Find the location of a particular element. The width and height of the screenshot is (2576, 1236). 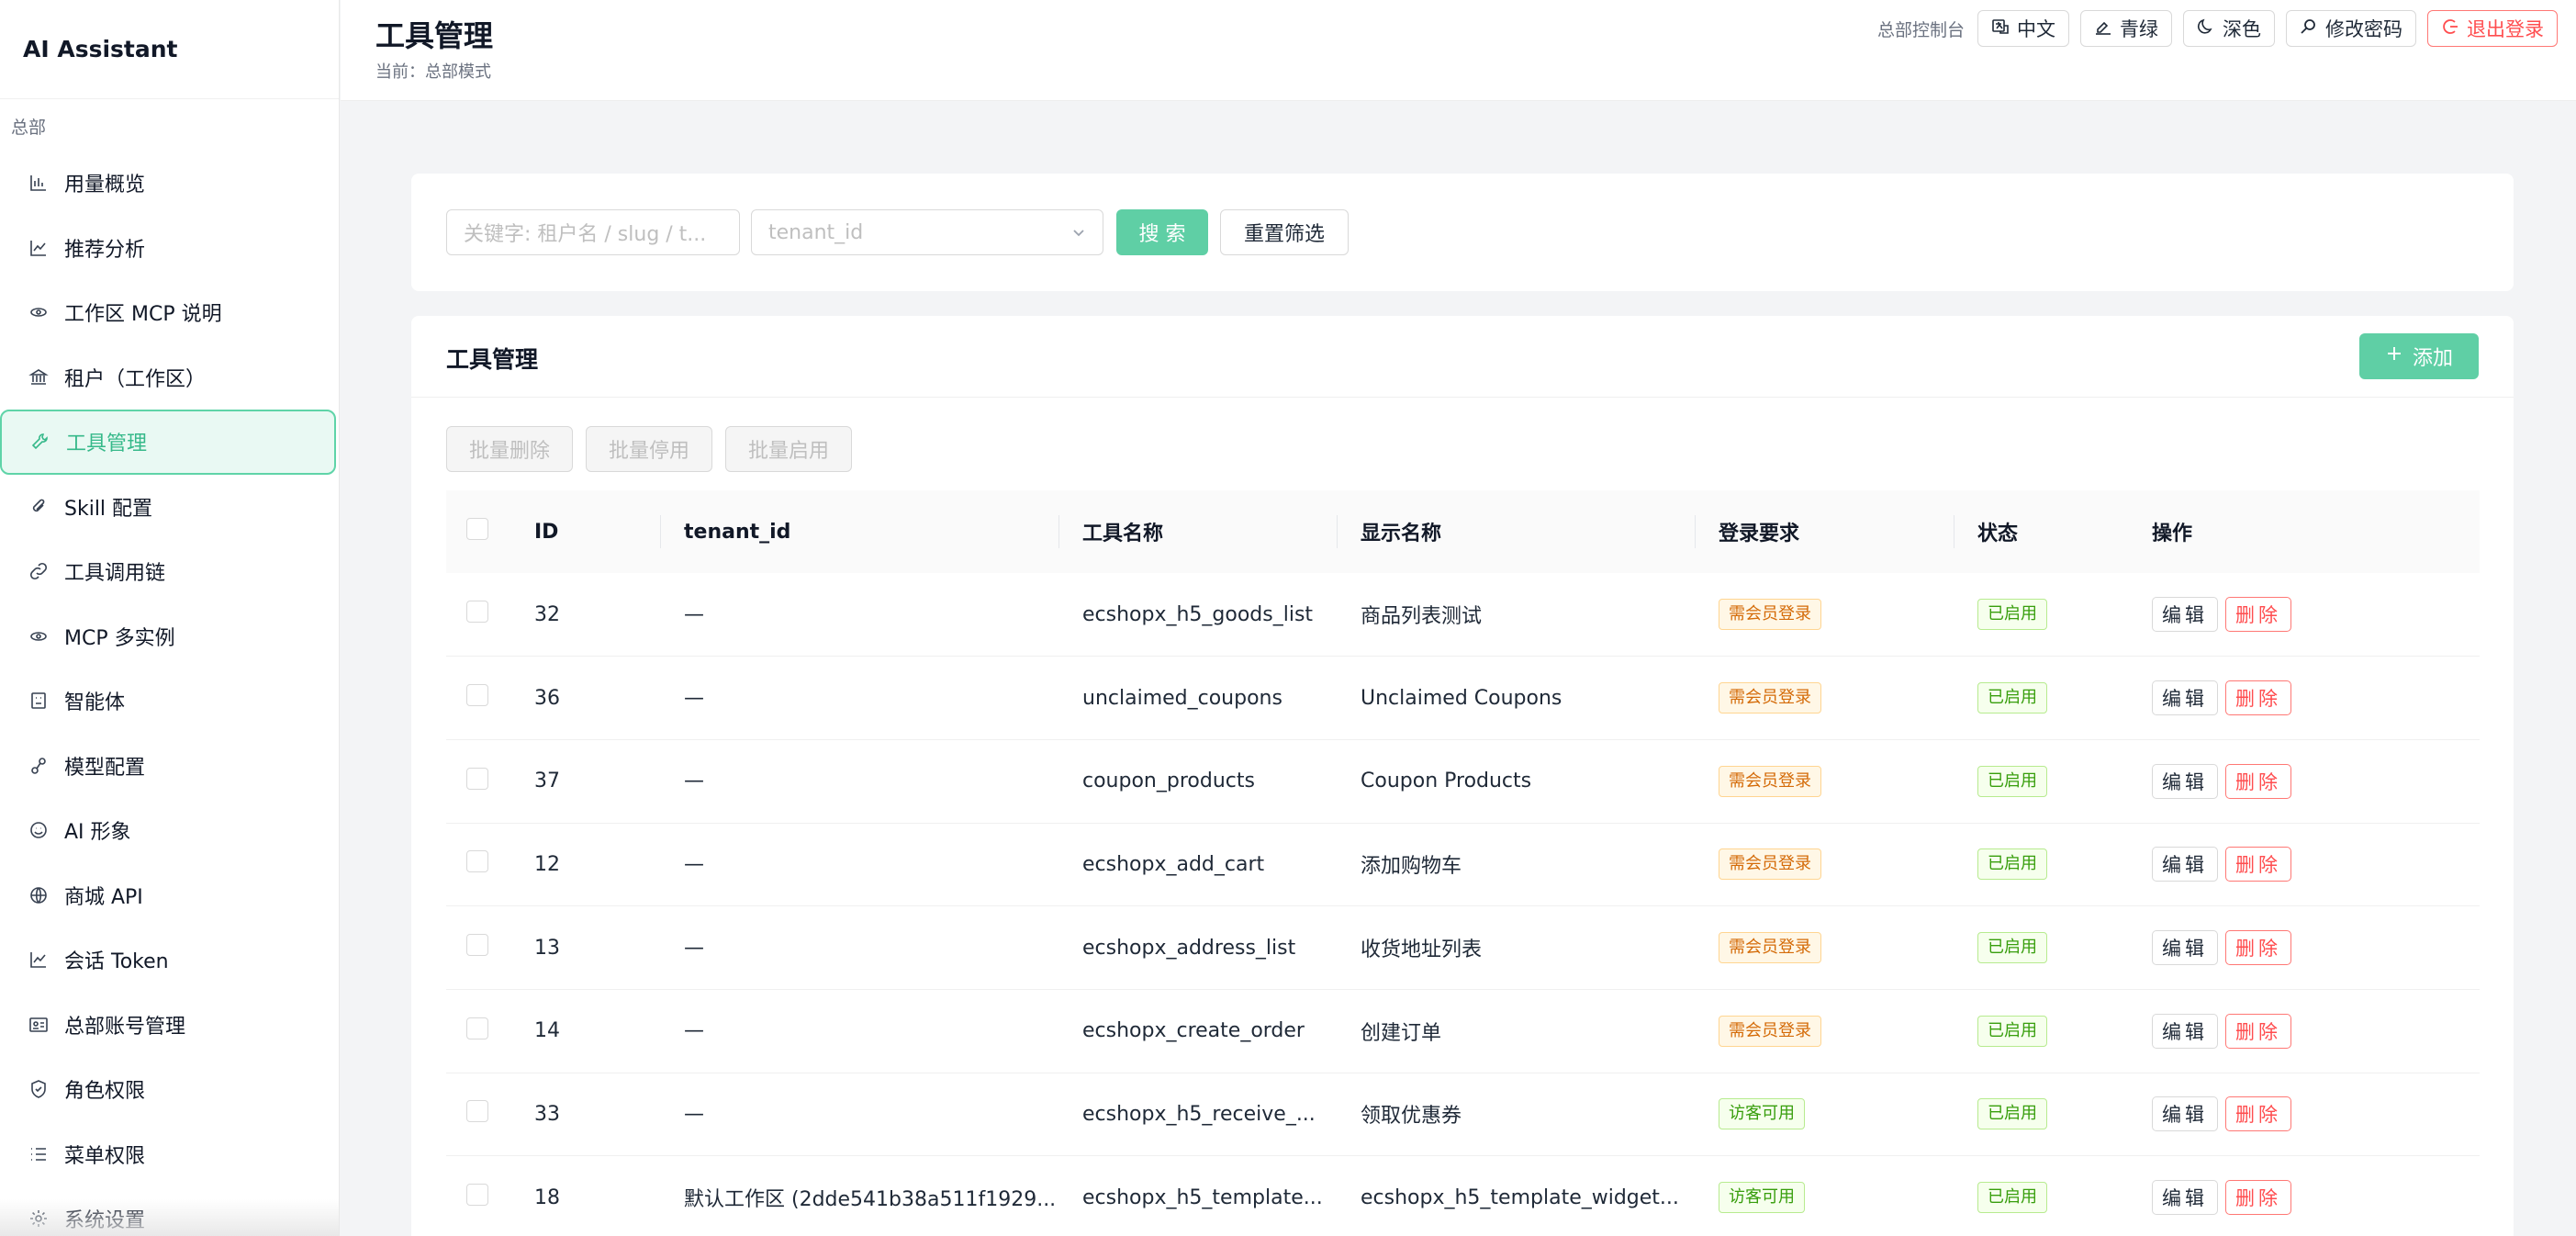

sidebar-item-4: 工具管理 is located at coordinates (168, 443).